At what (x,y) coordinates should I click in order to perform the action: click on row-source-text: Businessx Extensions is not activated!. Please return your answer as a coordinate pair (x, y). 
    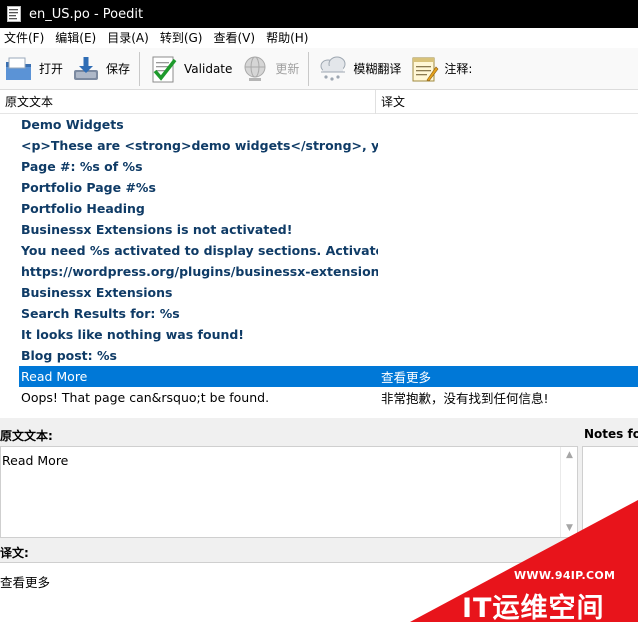
    Looking at the image, I should click on (157, 229).